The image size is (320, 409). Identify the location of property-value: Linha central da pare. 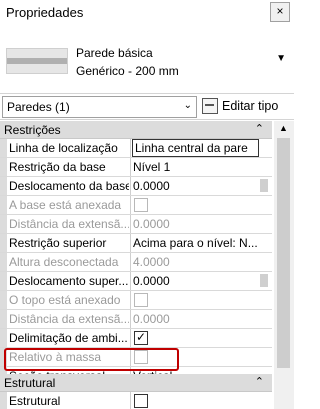
(191, 148).